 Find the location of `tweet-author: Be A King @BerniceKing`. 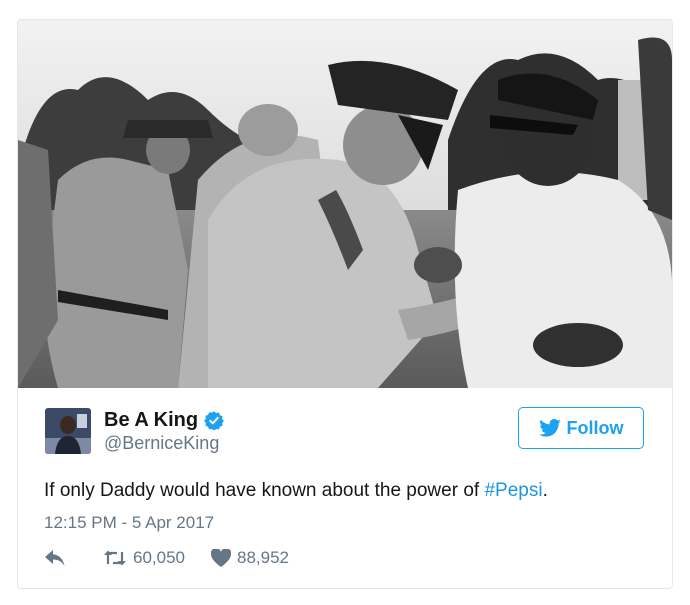

tweet-author: Be A King @BerniceKing is located at coordinates (134, 431).